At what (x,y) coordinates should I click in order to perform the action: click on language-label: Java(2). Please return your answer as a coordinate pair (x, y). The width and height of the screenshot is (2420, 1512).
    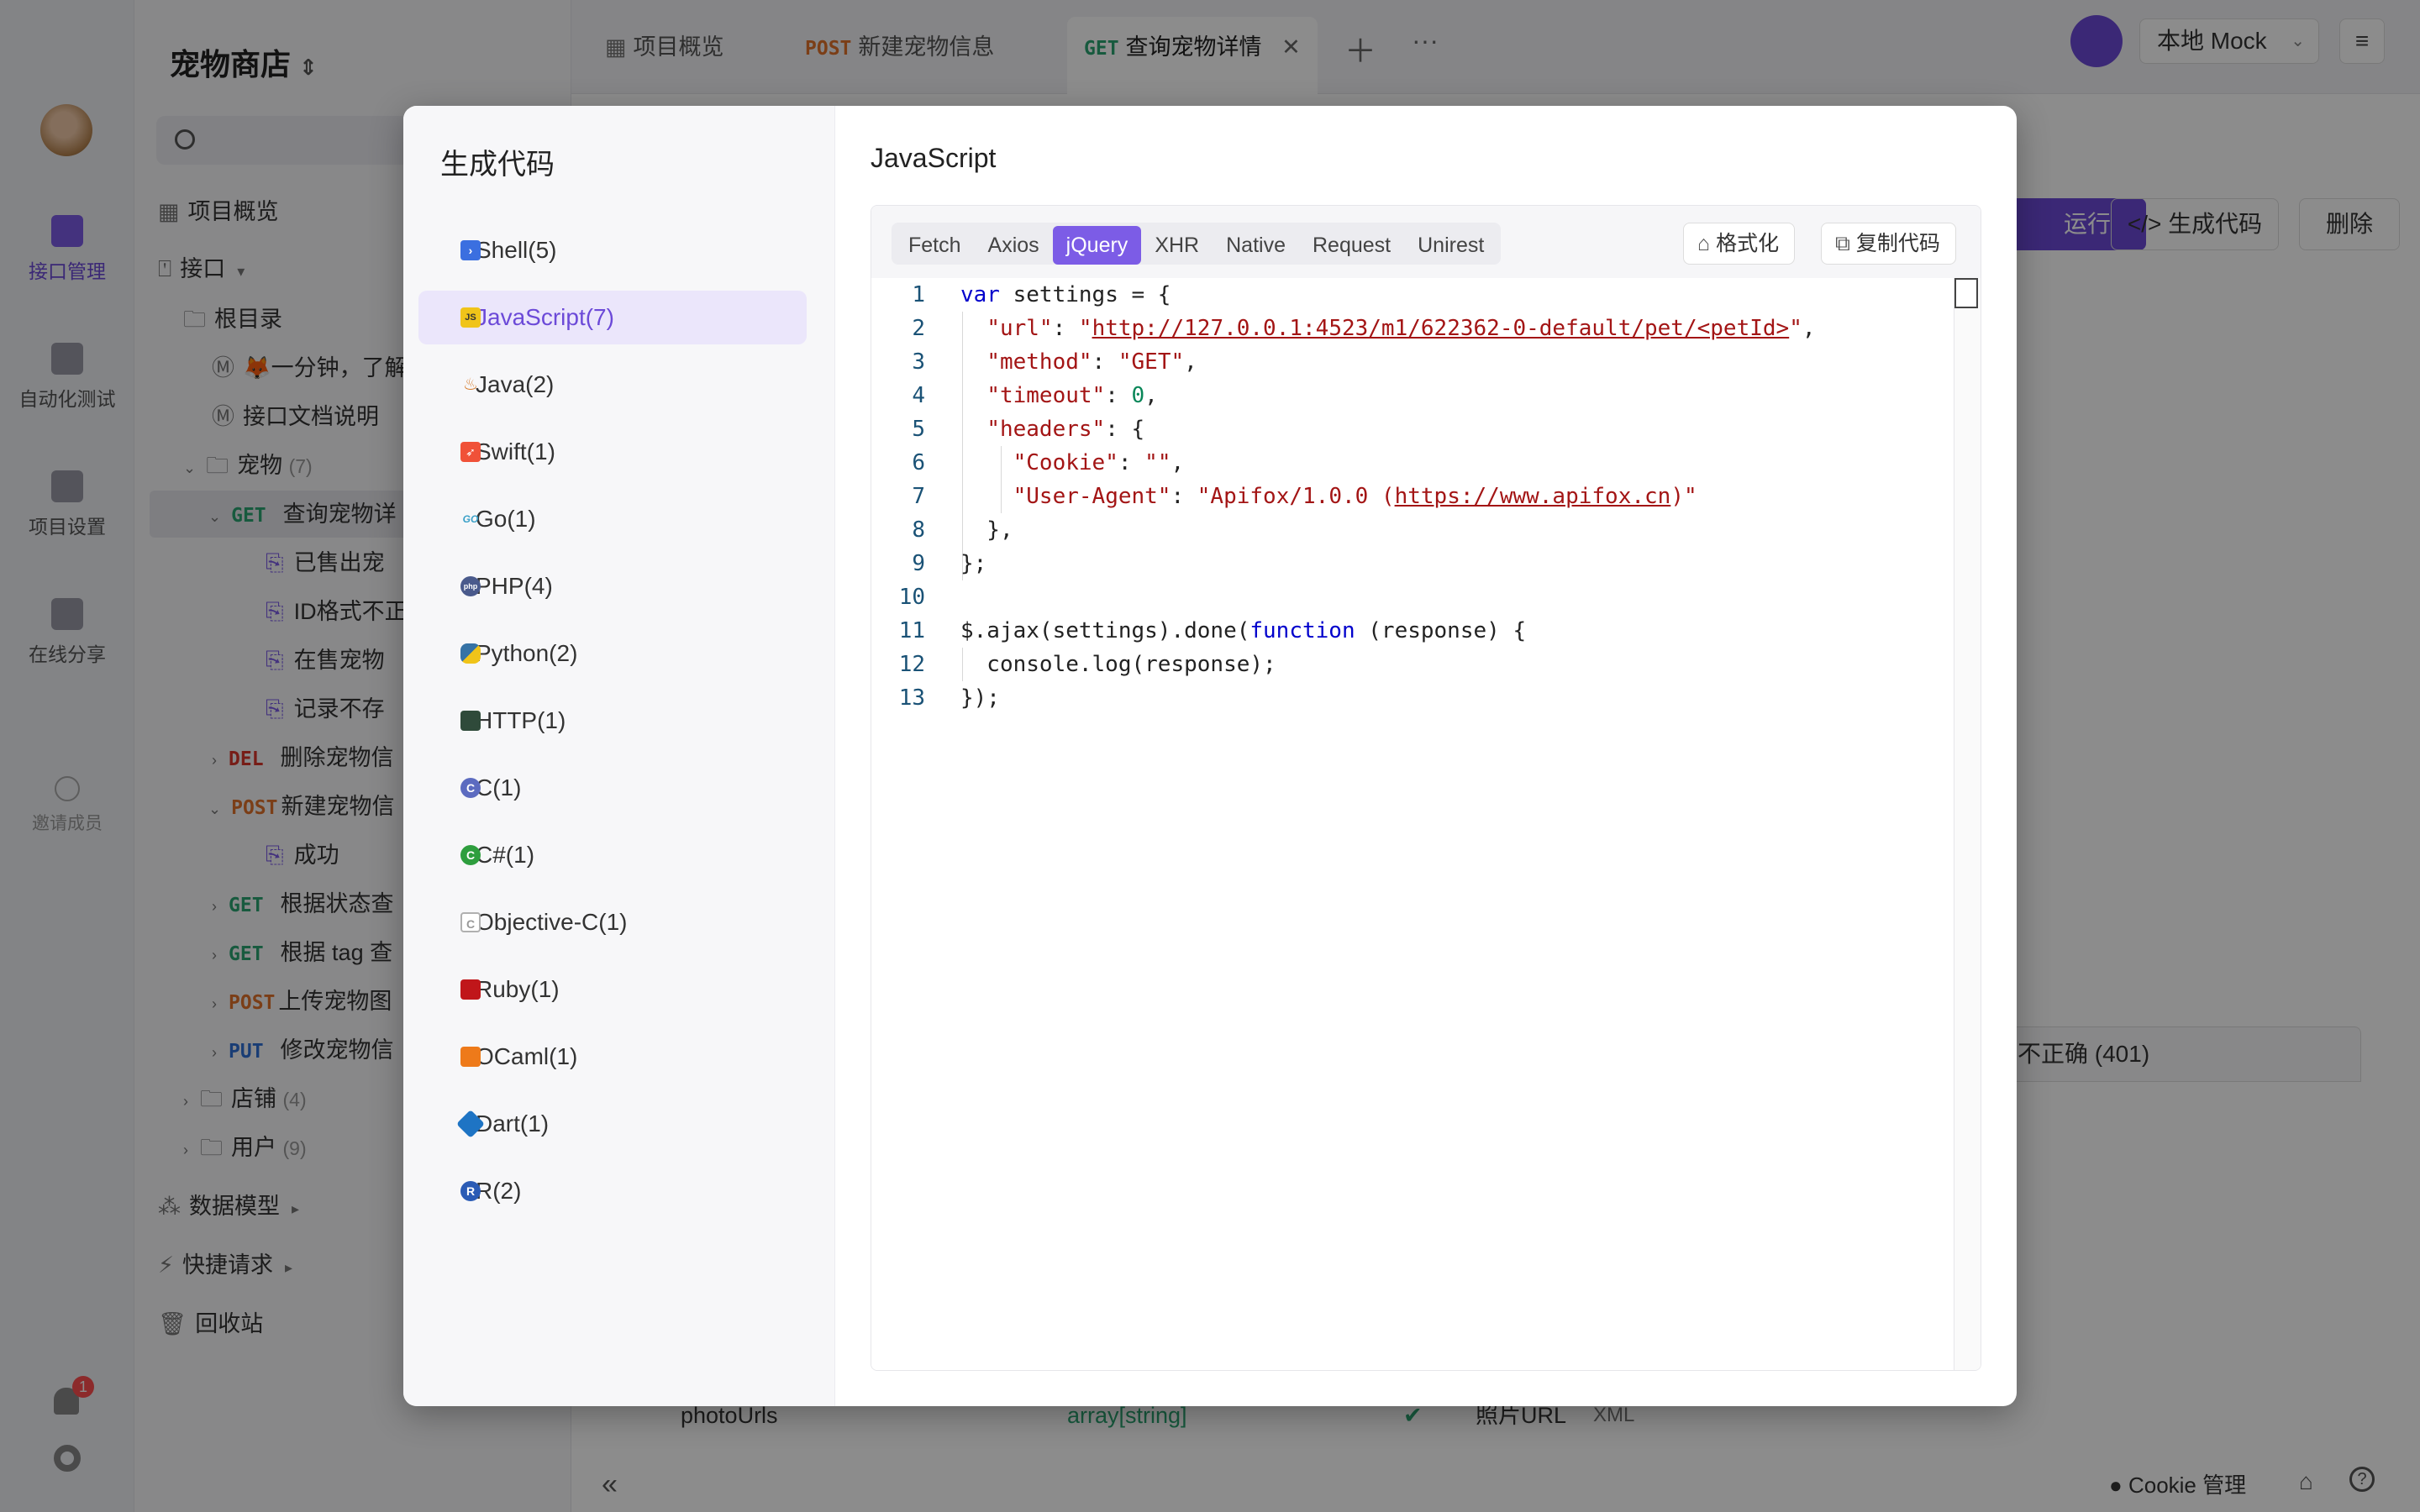
    Looking at the image, I should click on (515, 384).